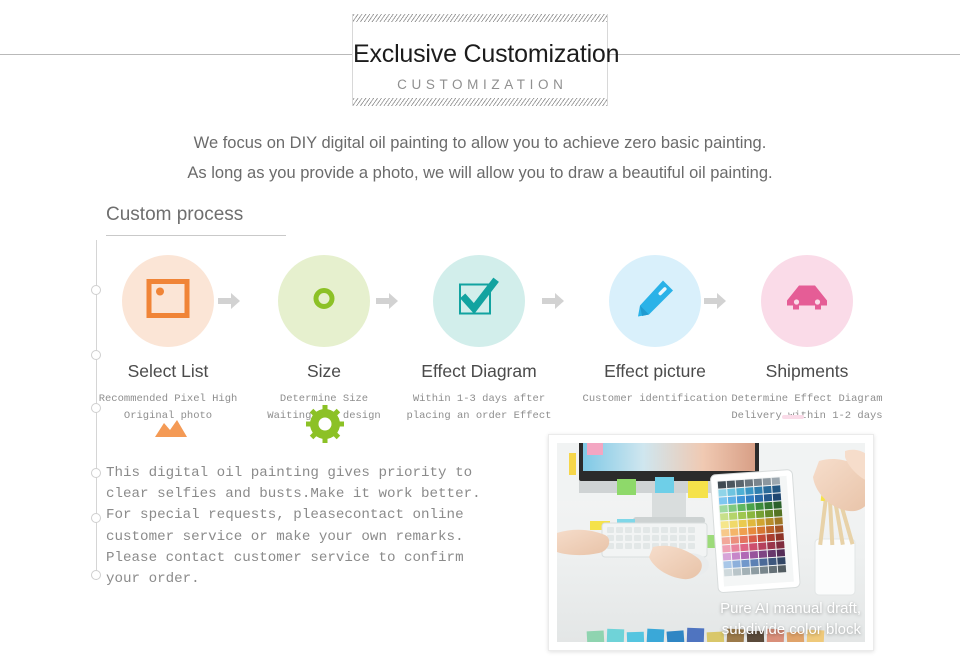  I want to click on pencil-icon, so click(655, 301).